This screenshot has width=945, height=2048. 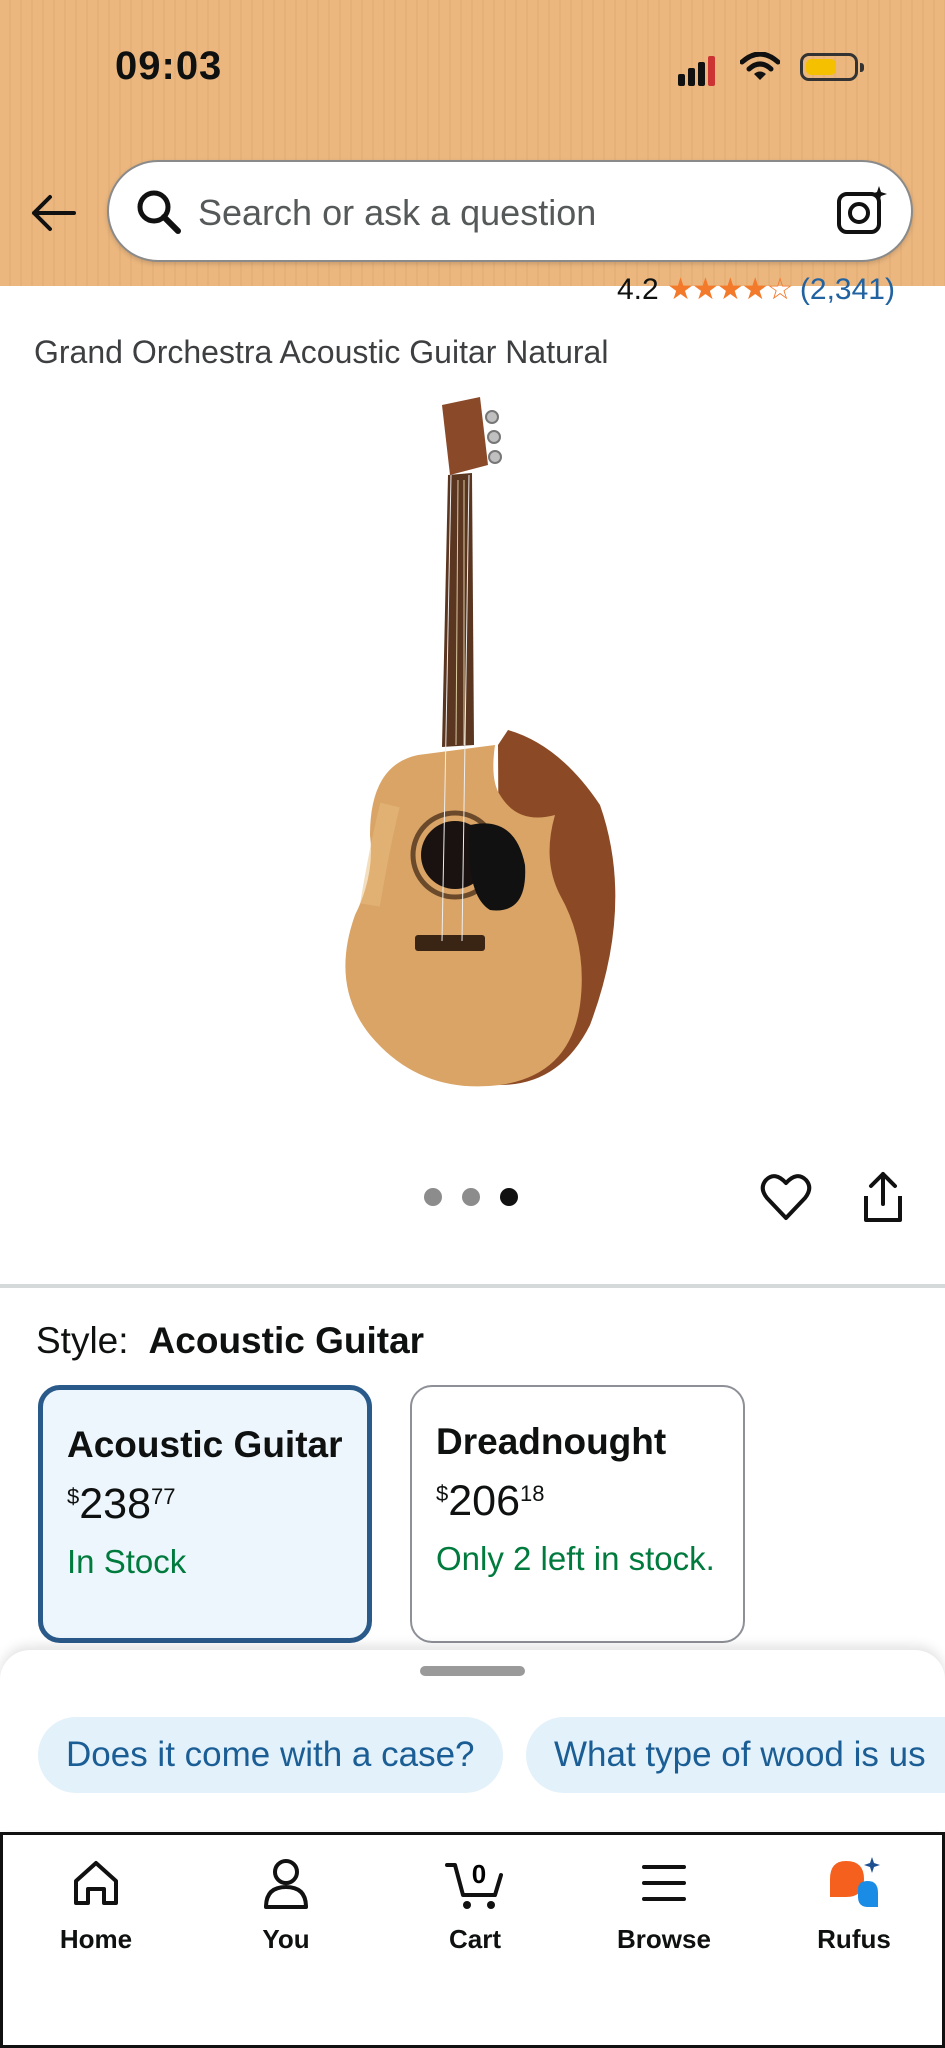 I want to click on suggestion-chip: Does it come with a case?, so click(x=270, y=1755).